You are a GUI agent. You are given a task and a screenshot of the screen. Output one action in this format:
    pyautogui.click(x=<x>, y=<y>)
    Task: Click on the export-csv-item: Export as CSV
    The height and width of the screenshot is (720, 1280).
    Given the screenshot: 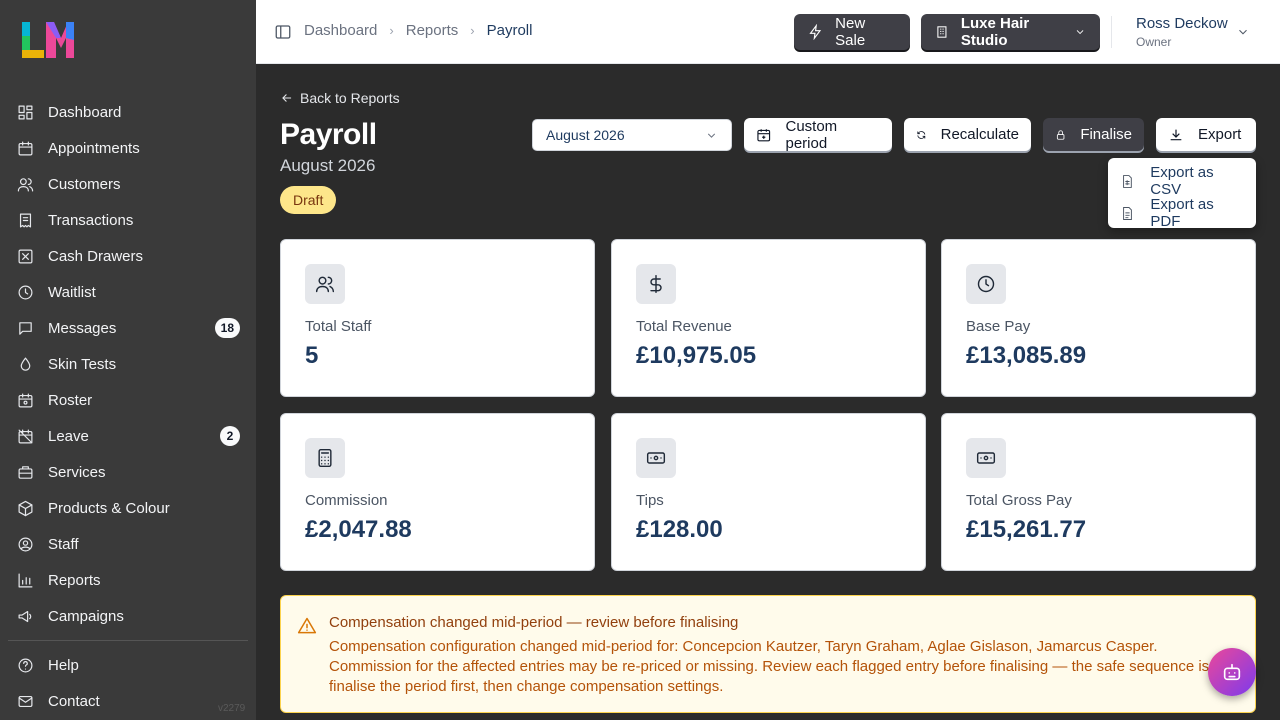 What is the action you would take?
    pyautogui.click(x=1182, y=181)
    